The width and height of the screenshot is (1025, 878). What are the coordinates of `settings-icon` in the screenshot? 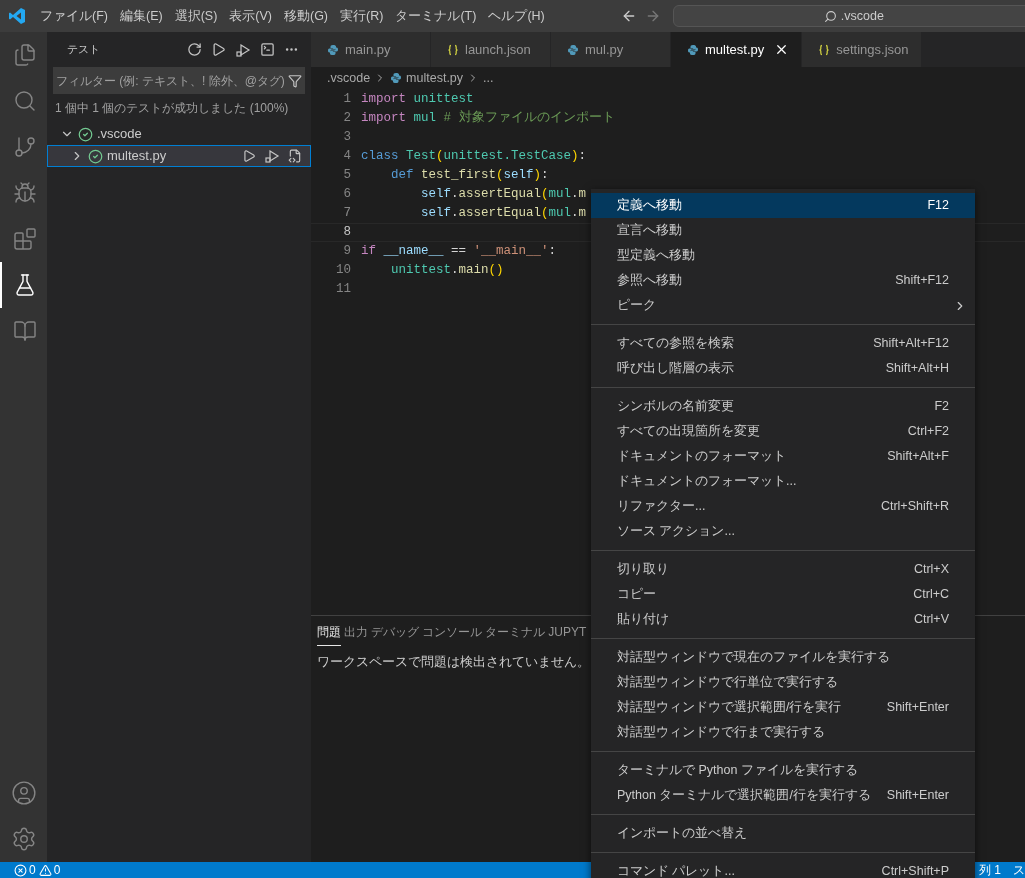 It's located at (23, 839).